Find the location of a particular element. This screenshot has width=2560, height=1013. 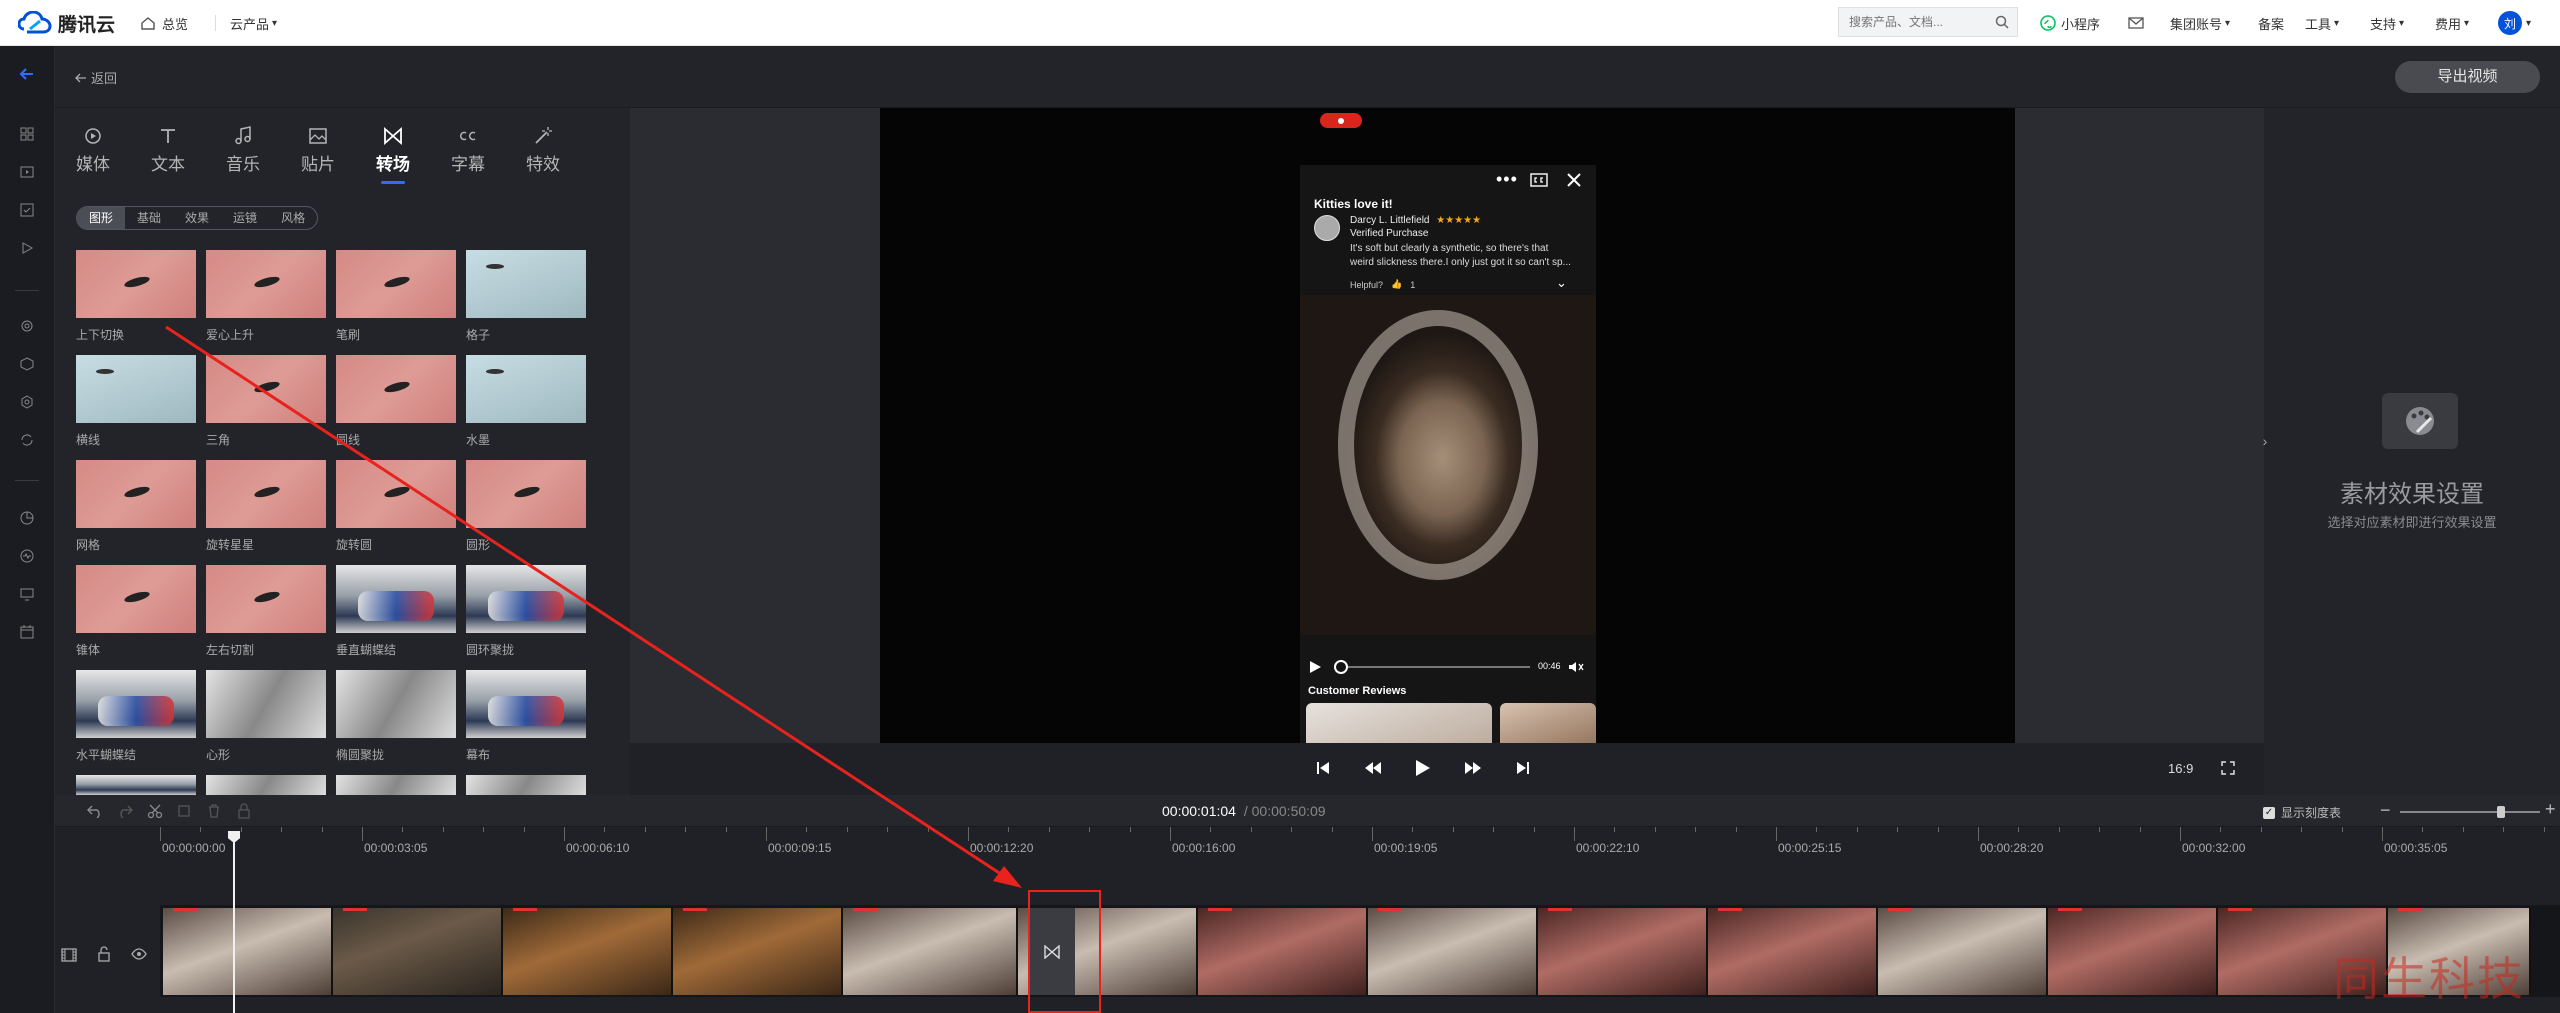

nav-products-dropdown: 云产品 ▾ is located at coordinates (253, 23).